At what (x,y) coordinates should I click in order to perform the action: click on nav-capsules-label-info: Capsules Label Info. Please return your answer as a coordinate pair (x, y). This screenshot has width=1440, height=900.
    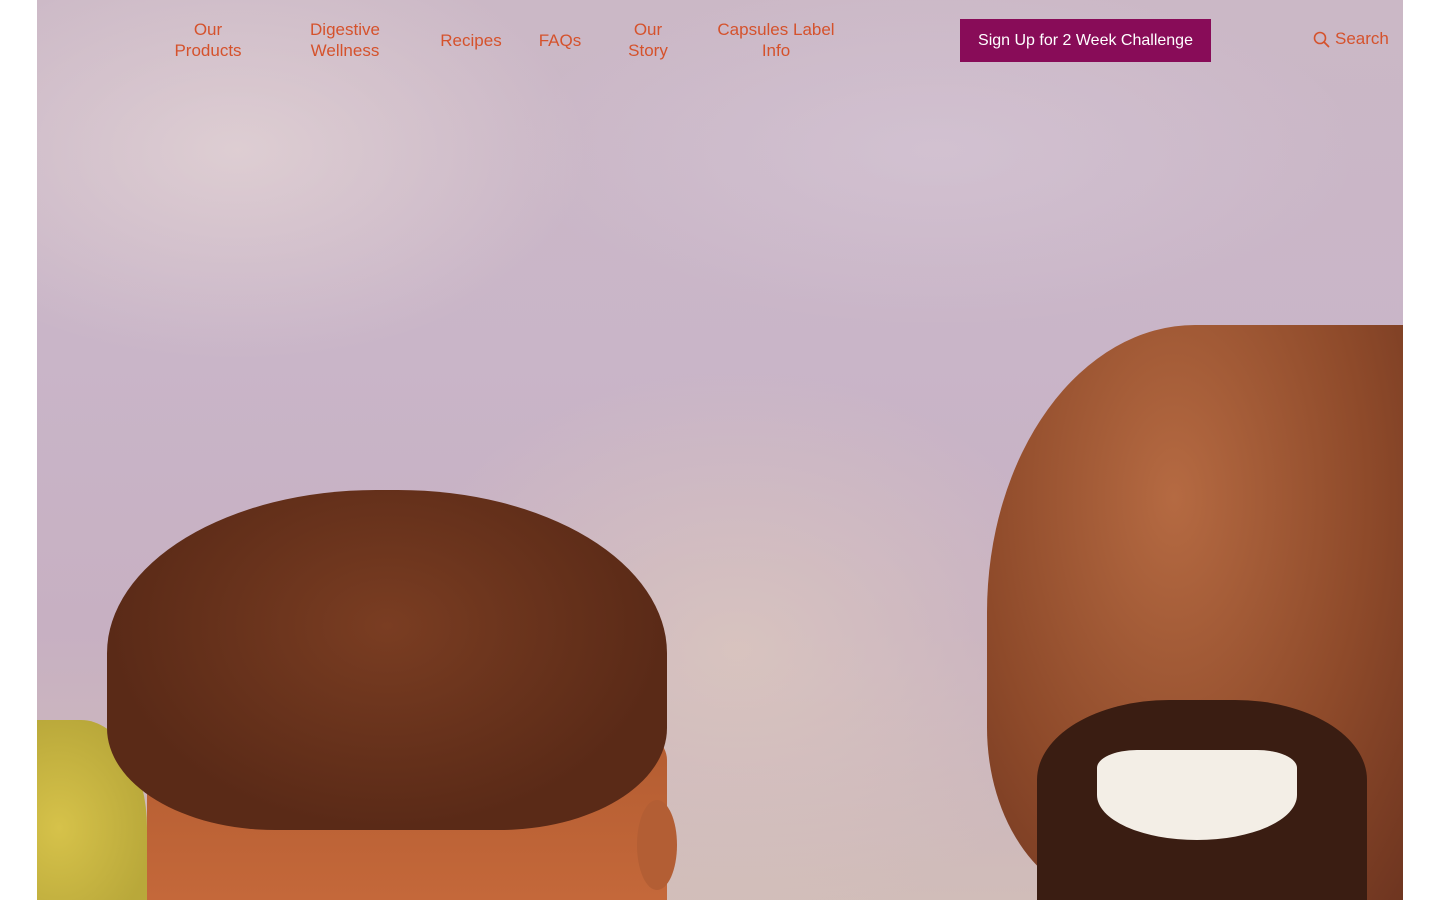
    Looking at the image, I should click on (776, 40).